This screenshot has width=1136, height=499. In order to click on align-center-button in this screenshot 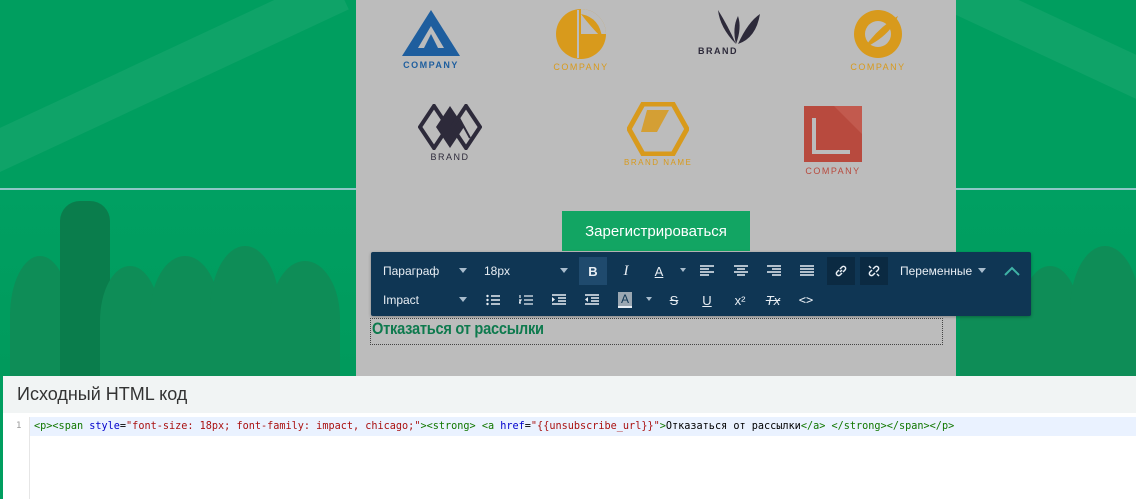, I will do `click(741, 271)`.